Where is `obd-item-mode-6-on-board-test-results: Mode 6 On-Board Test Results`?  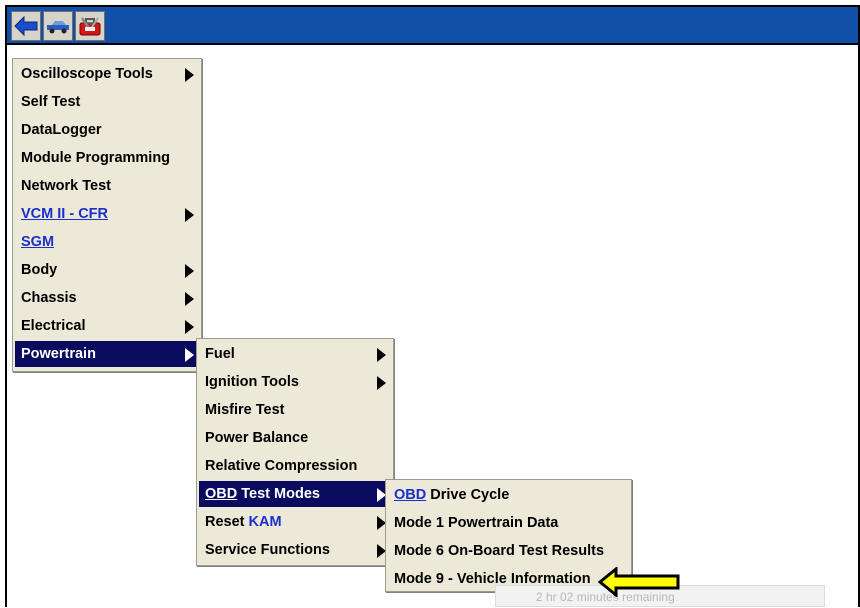
obd-item-mode-6-on-board-test-results: Mode 6 On-Board Test Results is located at coordinates (508, 551).